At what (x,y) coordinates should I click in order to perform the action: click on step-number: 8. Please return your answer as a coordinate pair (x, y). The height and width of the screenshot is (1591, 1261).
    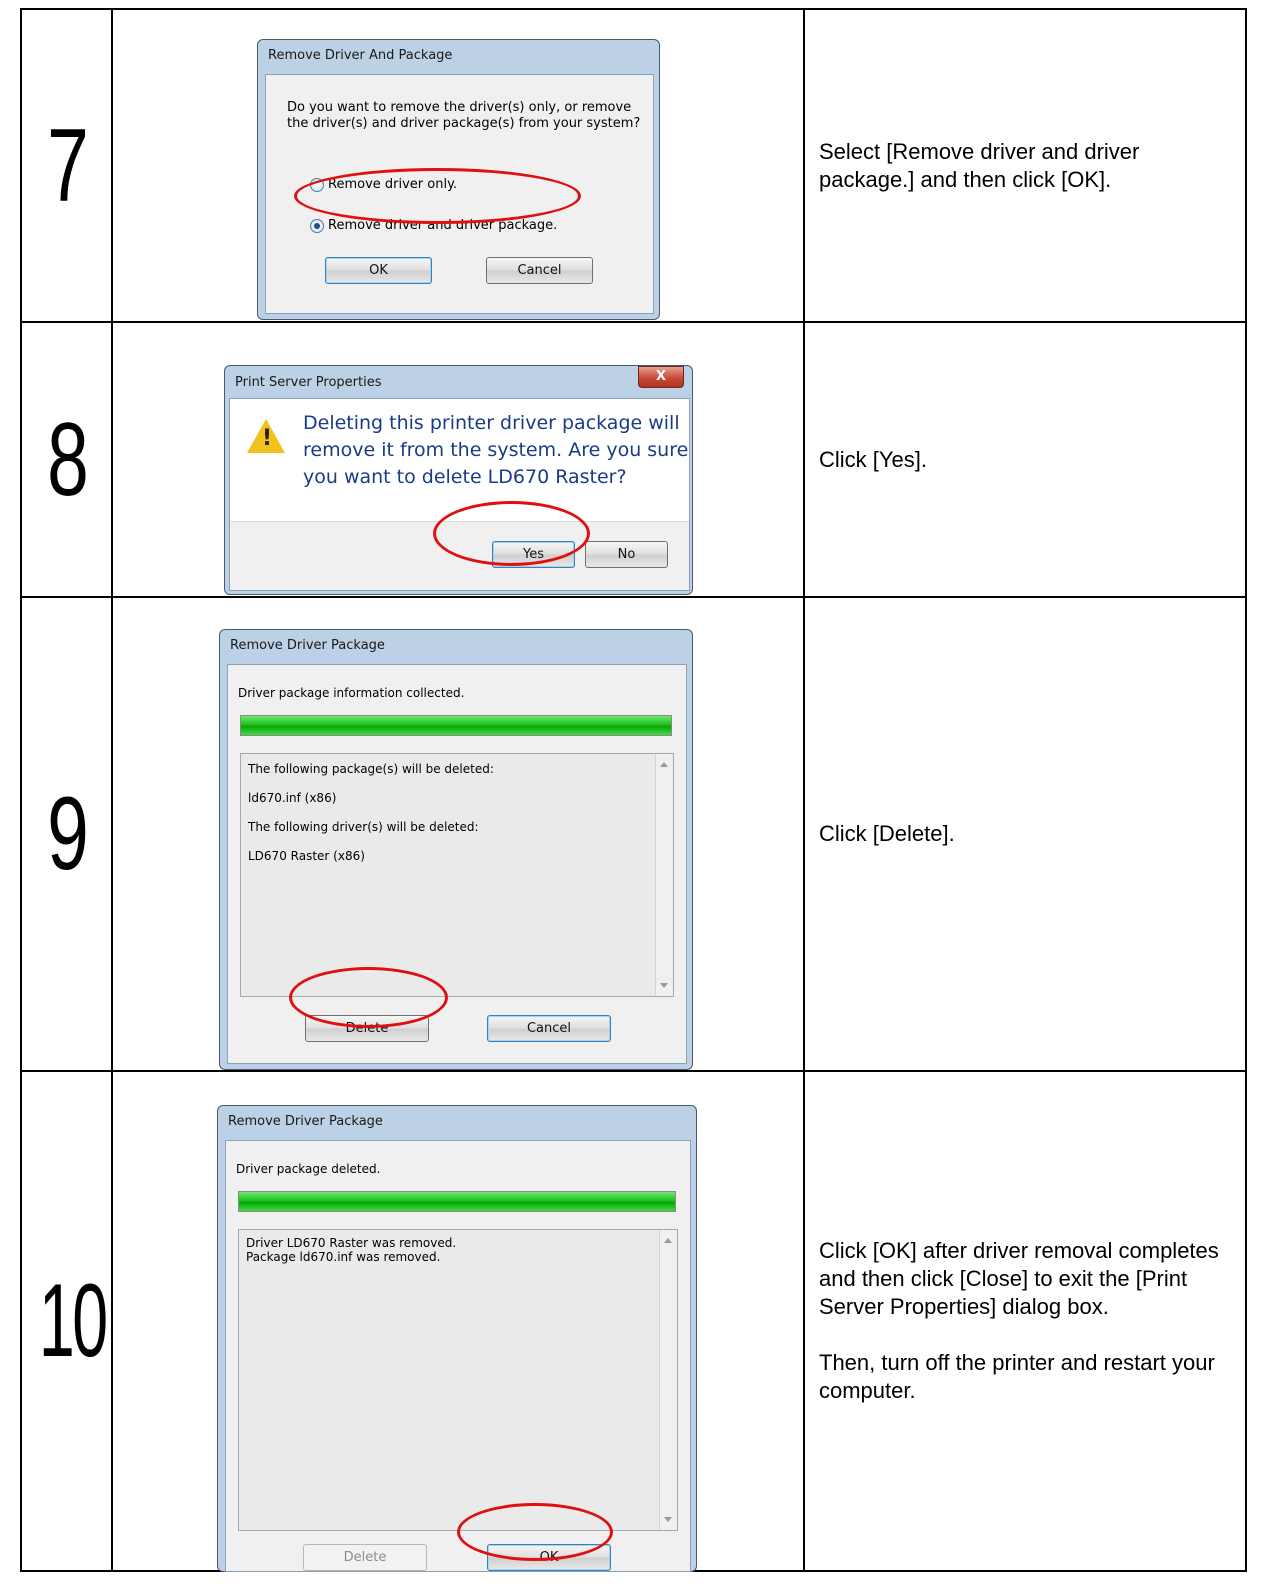
    Looking at the image, I should click on (68, 459).